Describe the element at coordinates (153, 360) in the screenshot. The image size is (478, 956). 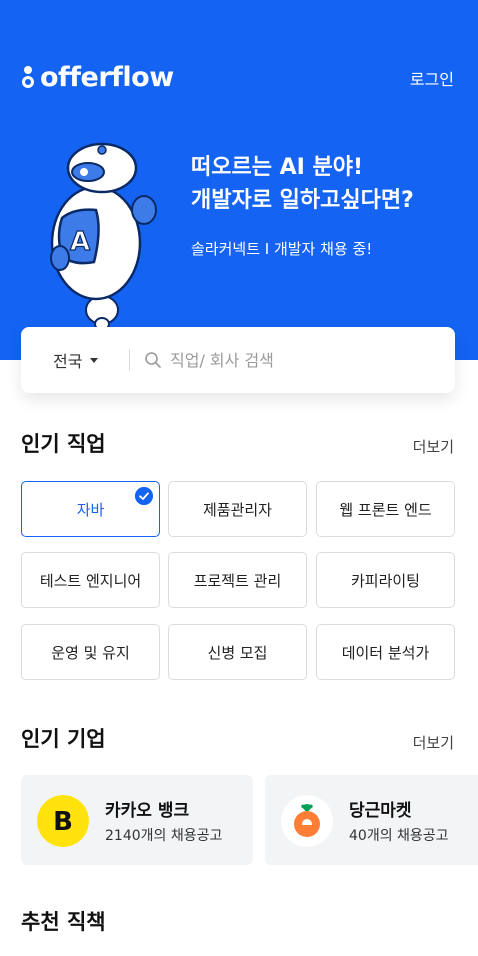
I see `search-icon` at that location.